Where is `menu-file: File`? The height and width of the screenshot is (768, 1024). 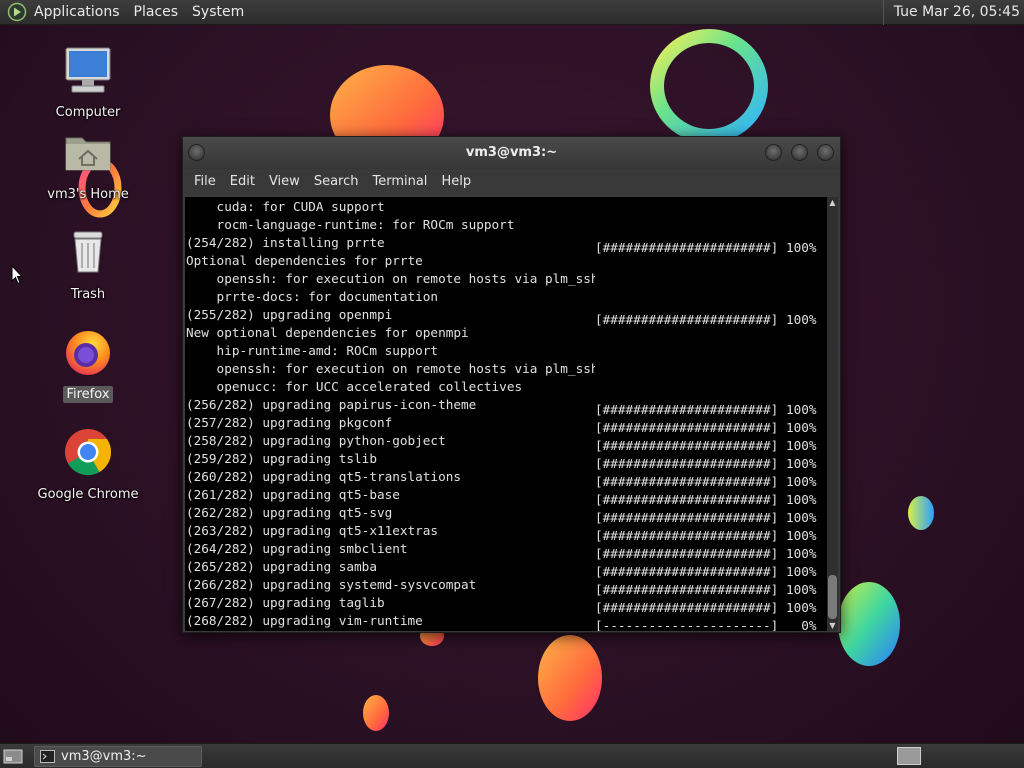
menu-file: File is located at coordinates (205, 182).